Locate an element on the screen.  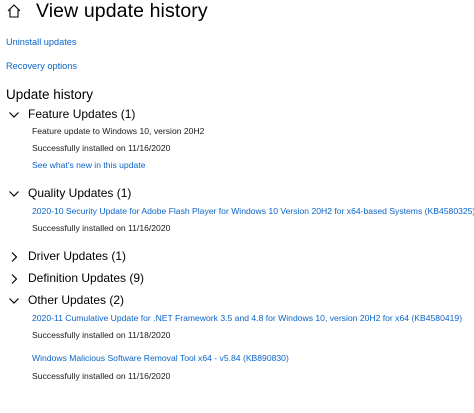
group-label: Other Updates (2) is located at coordinates (76, 300).